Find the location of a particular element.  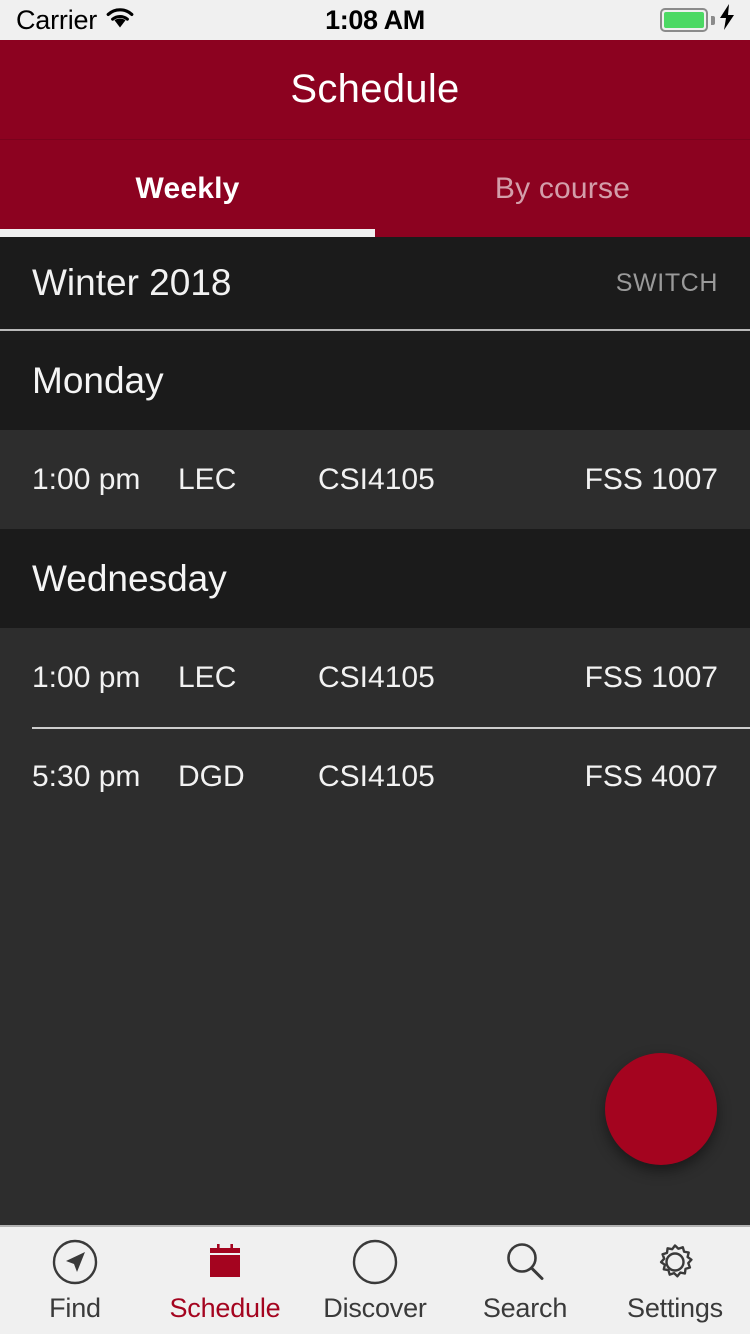

tab-weekly-label: Weekly is located at coordinates (187, 188).